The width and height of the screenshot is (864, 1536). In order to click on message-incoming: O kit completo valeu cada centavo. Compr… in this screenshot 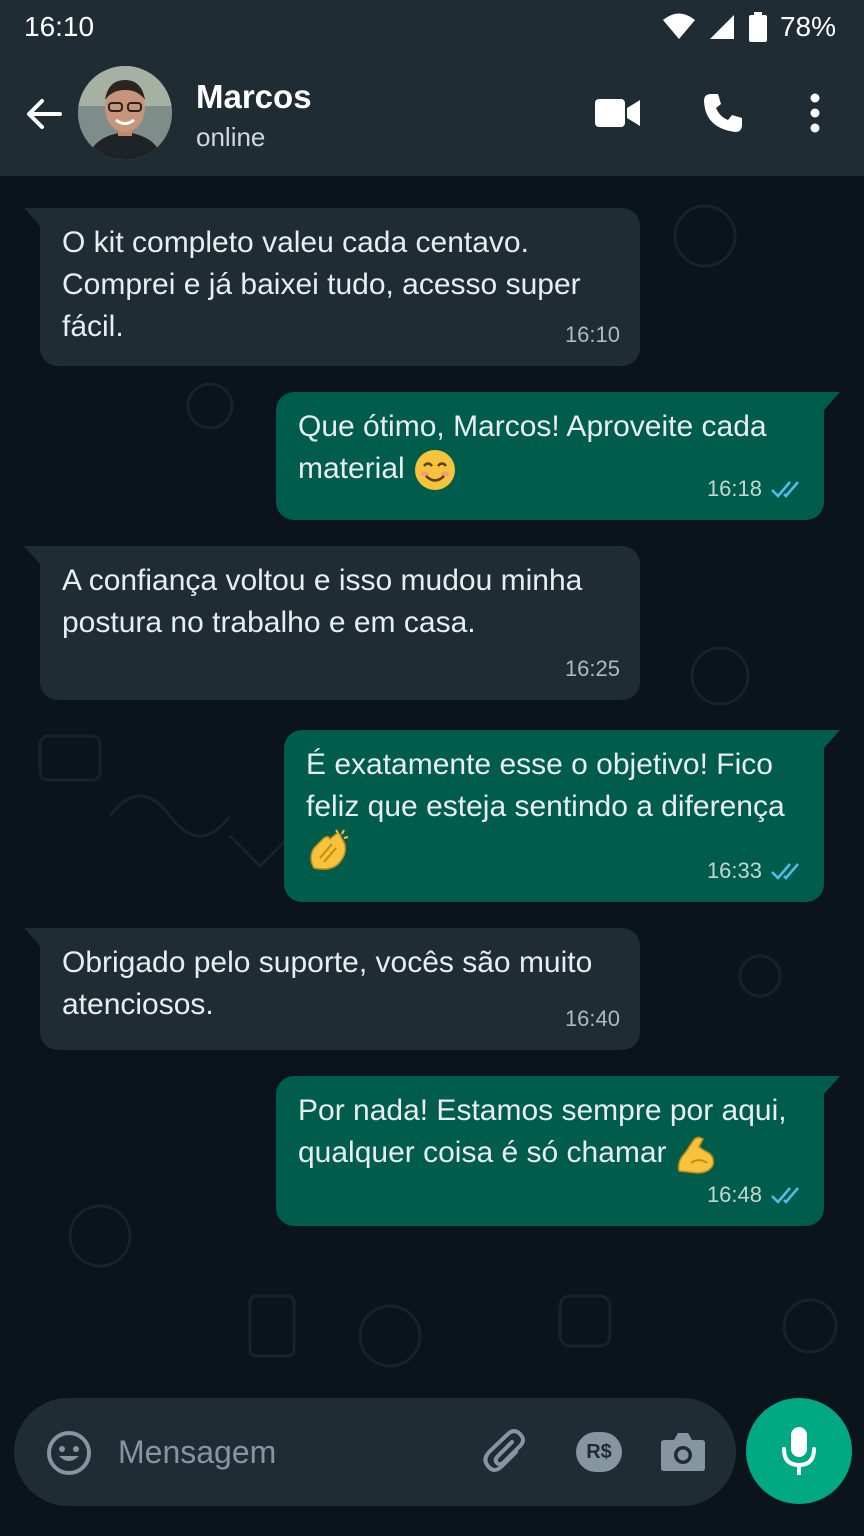, I will do `click(332, 287)`.